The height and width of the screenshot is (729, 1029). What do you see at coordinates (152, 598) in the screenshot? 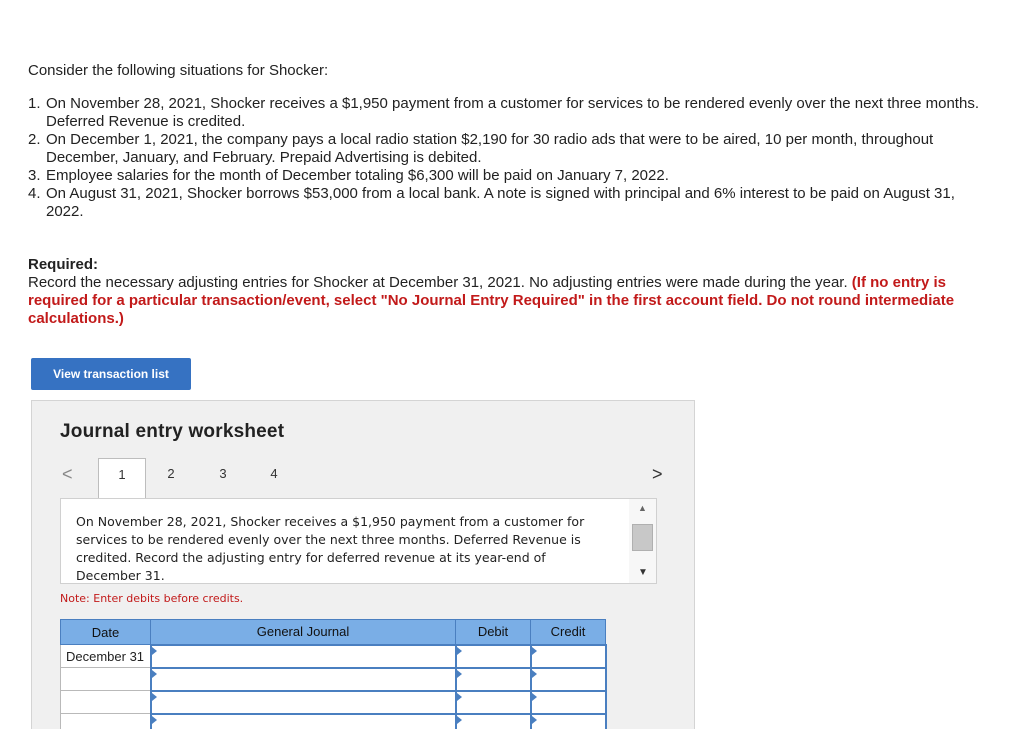
I see `entry-note: Note: Enter debits before credits.` at bounding box center [152, 598].